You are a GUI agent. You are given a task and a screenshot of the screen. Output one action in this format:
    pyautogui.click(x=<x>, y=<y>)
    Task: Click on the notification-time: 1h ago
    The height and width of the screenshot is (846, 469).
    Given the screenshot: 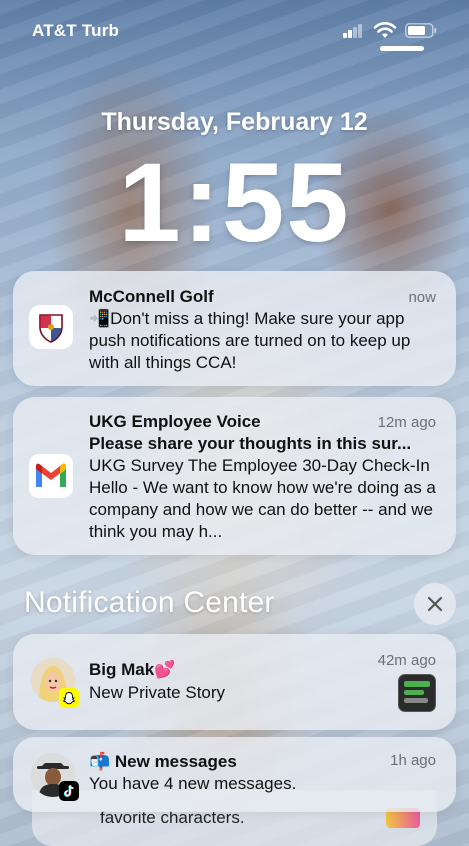 What is the action you would take?
    pyautogui.click(x=413, y=760)
    